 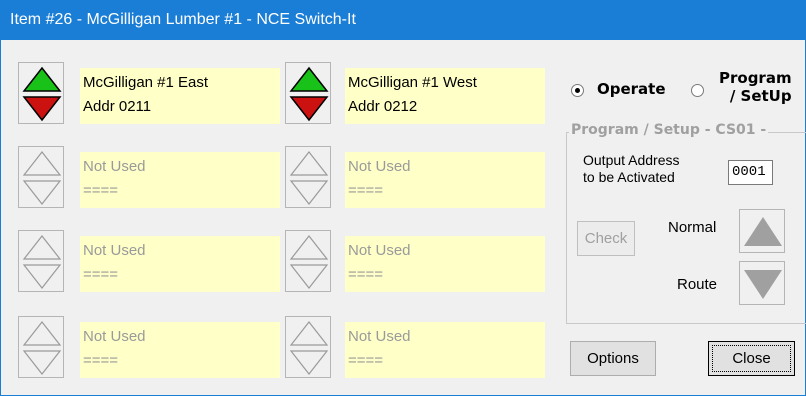 What do you see at coordinates (309, 79) in the screenshot?
I see `switch-2-up-arrow-icon` at bounding box center [309, 79].